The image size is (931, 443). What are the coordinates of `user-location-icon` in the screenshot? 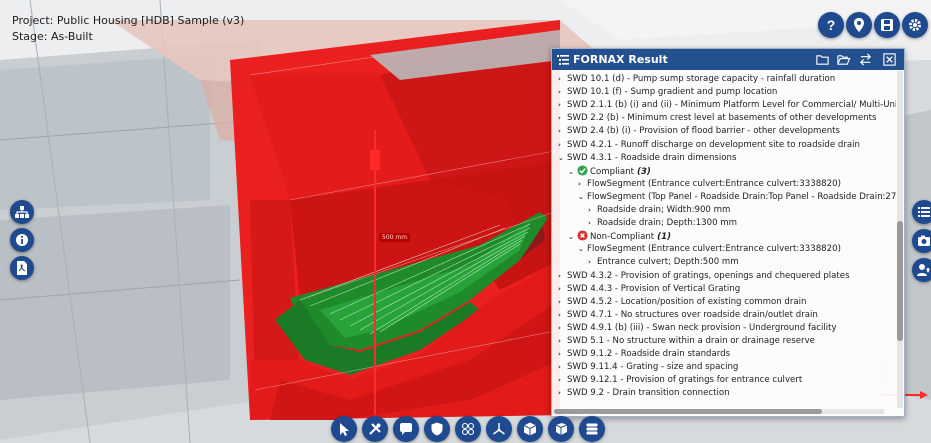 It's located at (923, 270).